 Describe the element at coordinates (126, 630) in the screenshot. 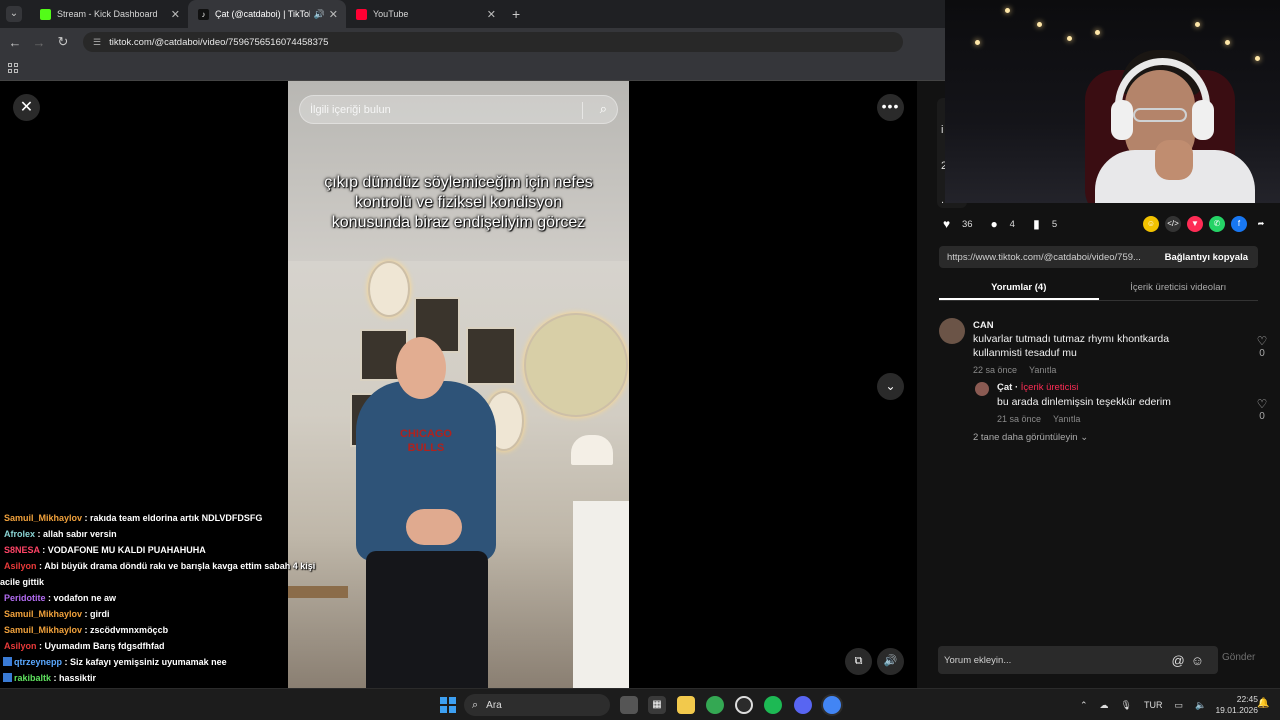

I see `chat-text: : zscödvmnxmöçcb` at that location.